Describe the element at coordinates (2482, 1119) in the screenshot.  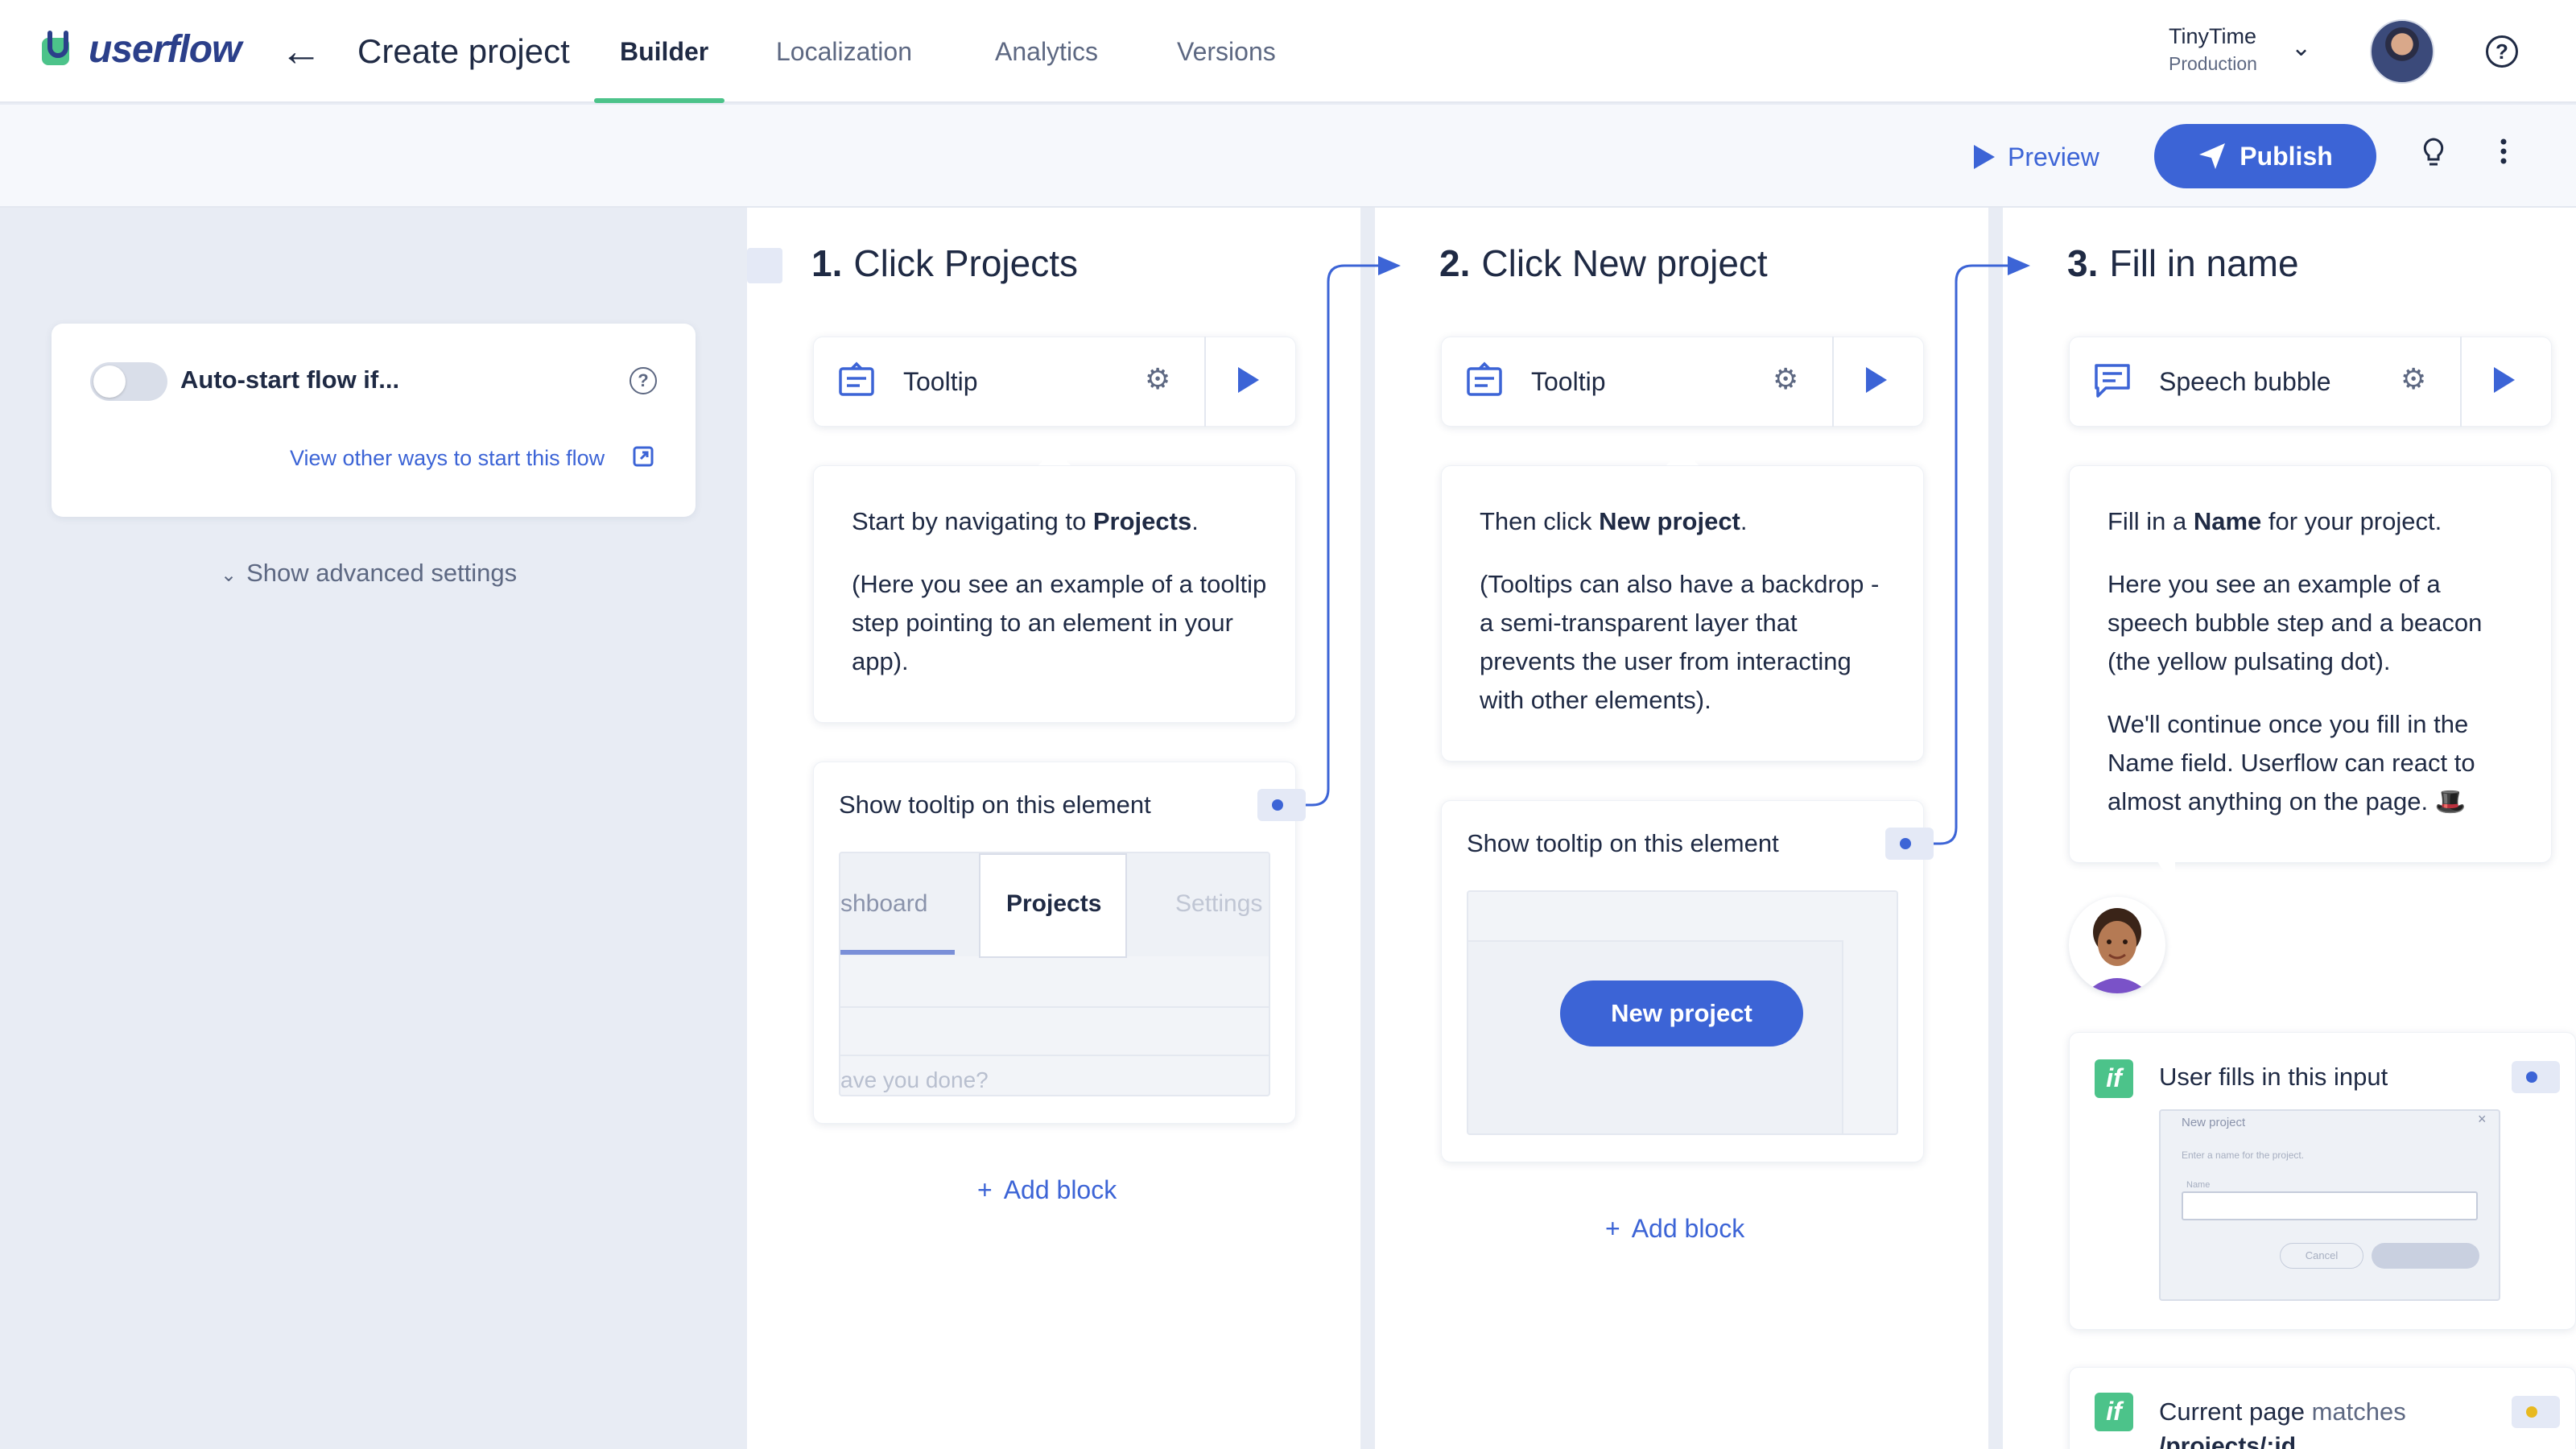
I see `close-icon: ×` at that location.